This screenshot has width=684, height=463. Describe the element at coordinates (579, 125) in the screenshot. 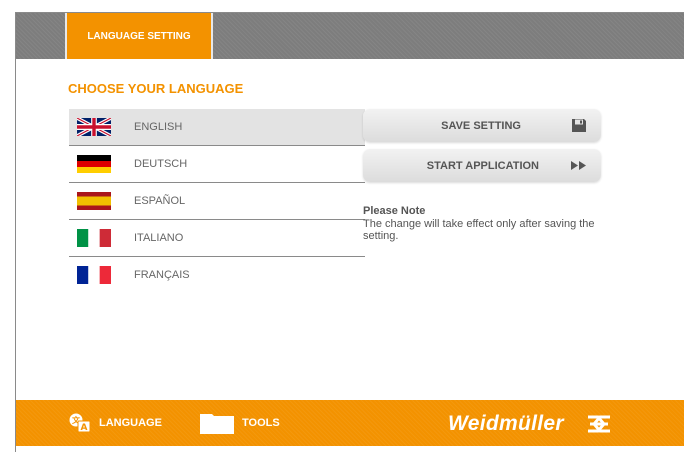

I see `floppy-disk-icon` at that location.